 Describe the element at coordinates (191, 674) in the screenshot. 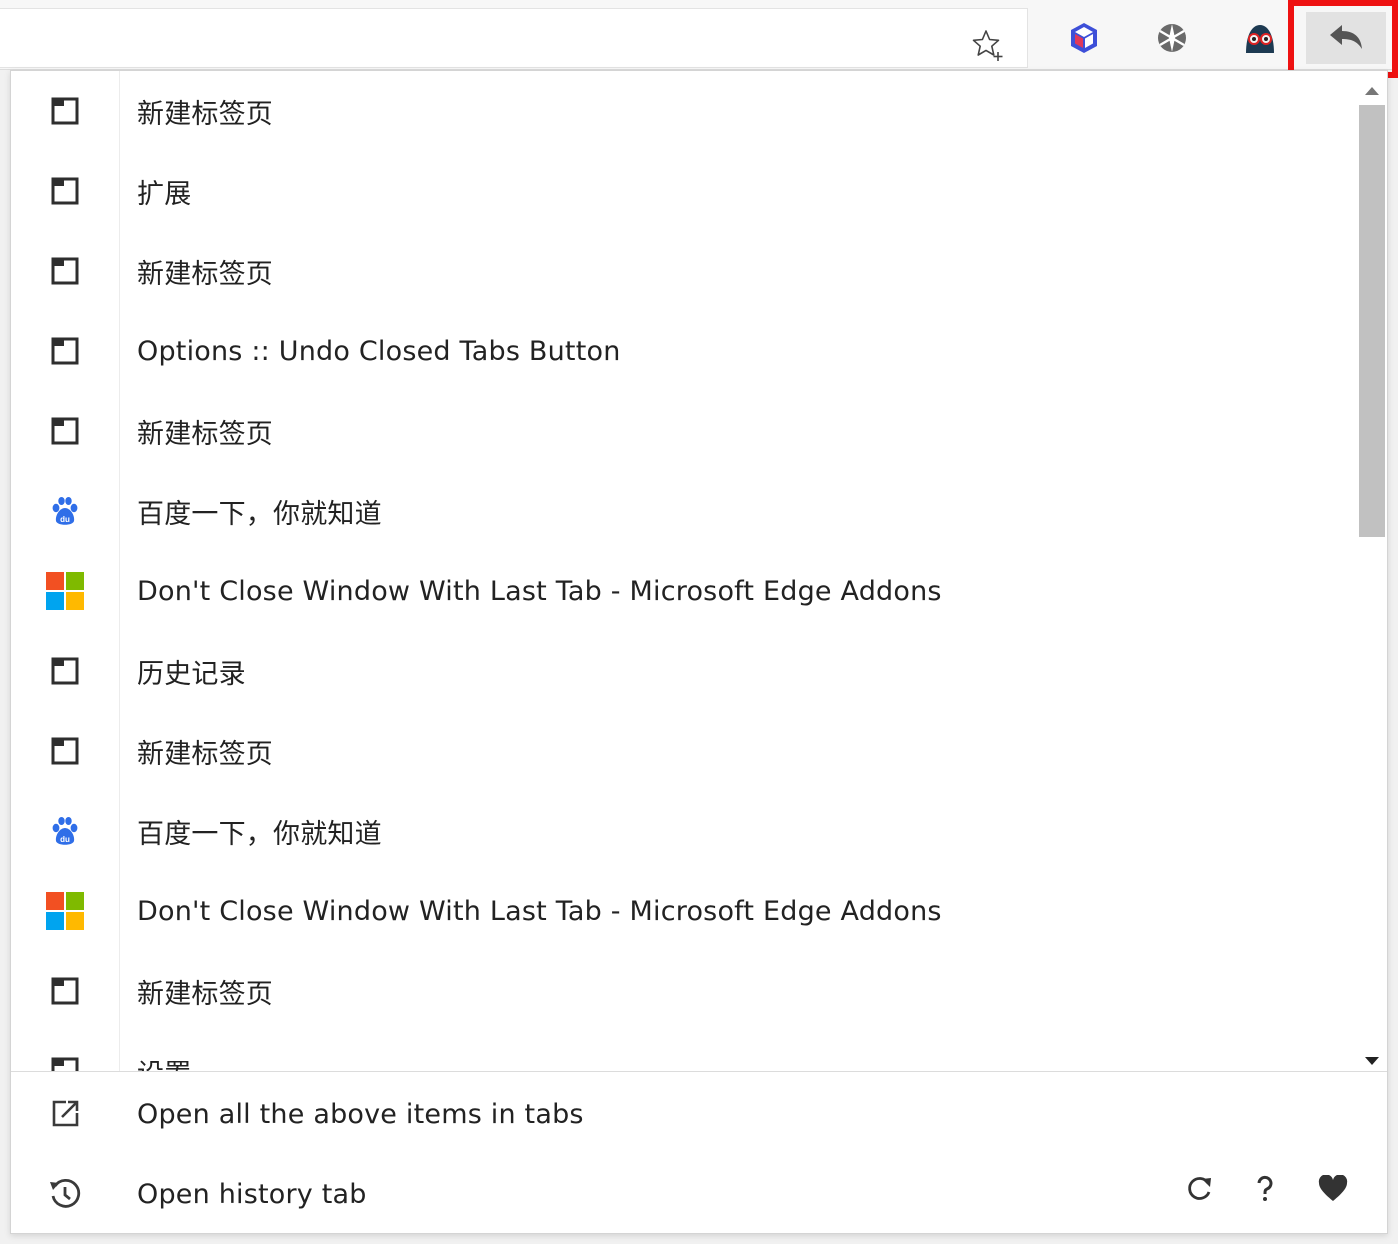

I see `closed-tab-title: 历史记录` at that location.